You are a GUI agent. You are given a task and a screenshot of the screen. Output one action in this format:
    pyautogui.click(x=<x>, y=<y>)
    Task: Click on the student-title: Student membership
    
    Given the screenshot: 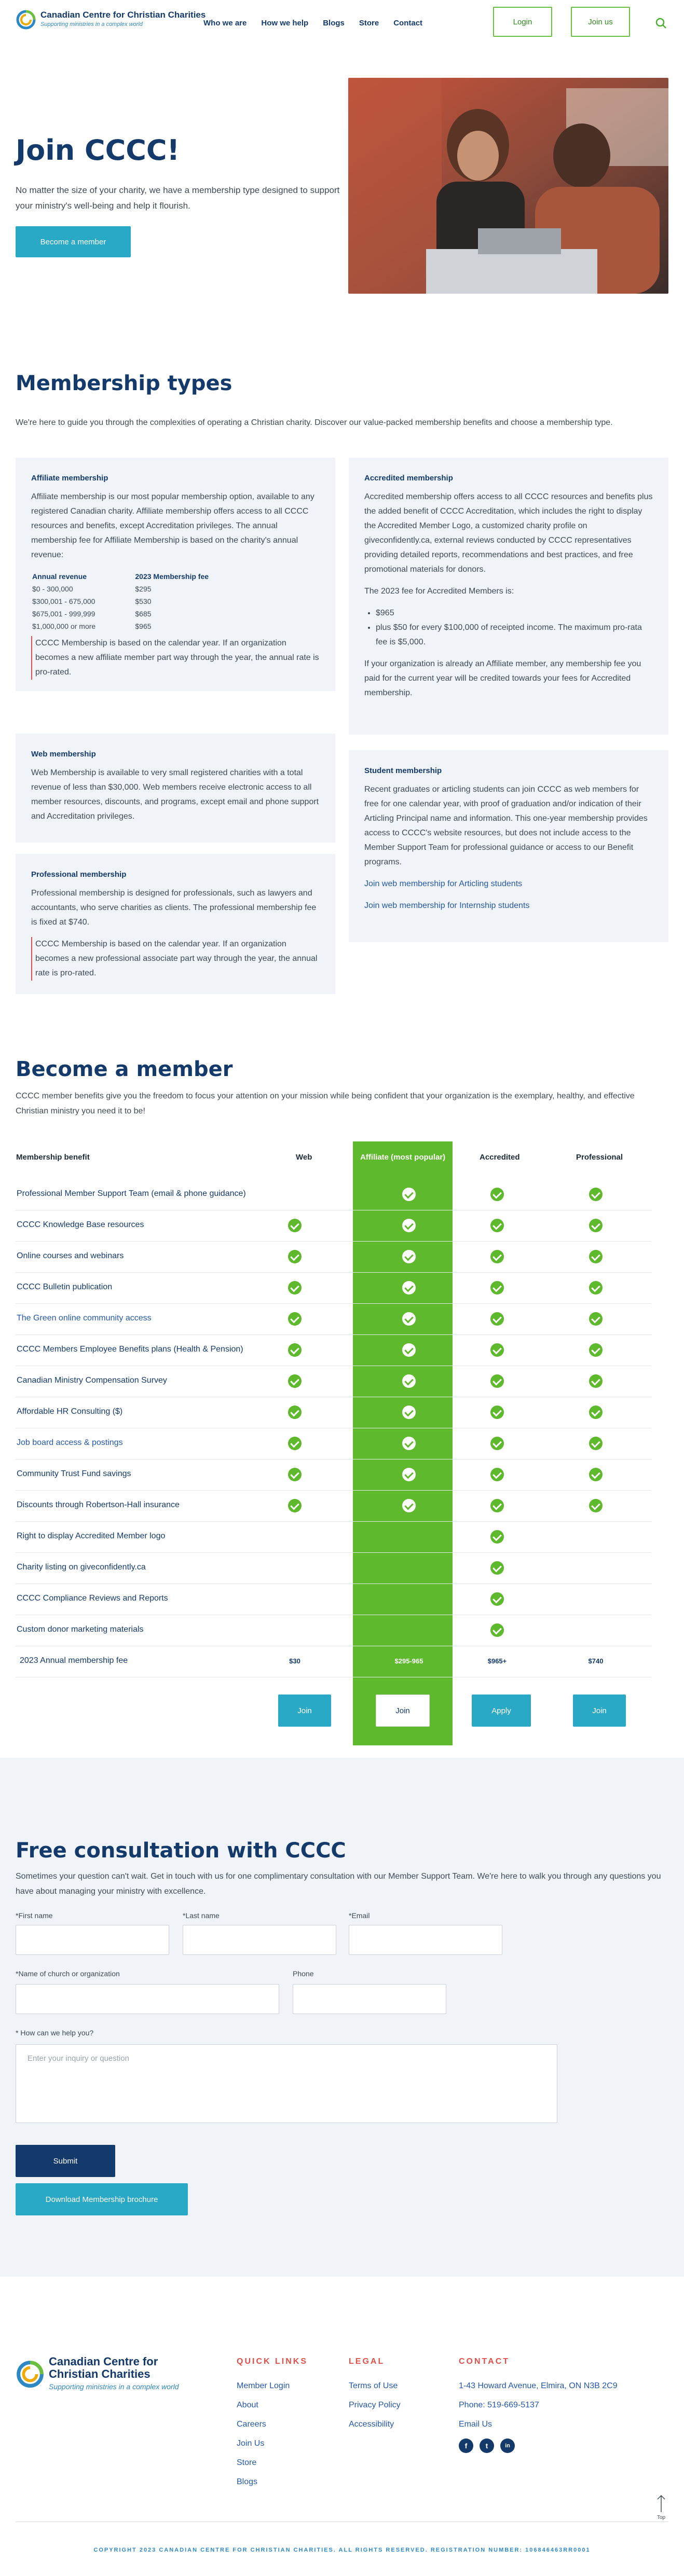 What is the action you would take?
    pyautogui.click(x=403, y=770)
    